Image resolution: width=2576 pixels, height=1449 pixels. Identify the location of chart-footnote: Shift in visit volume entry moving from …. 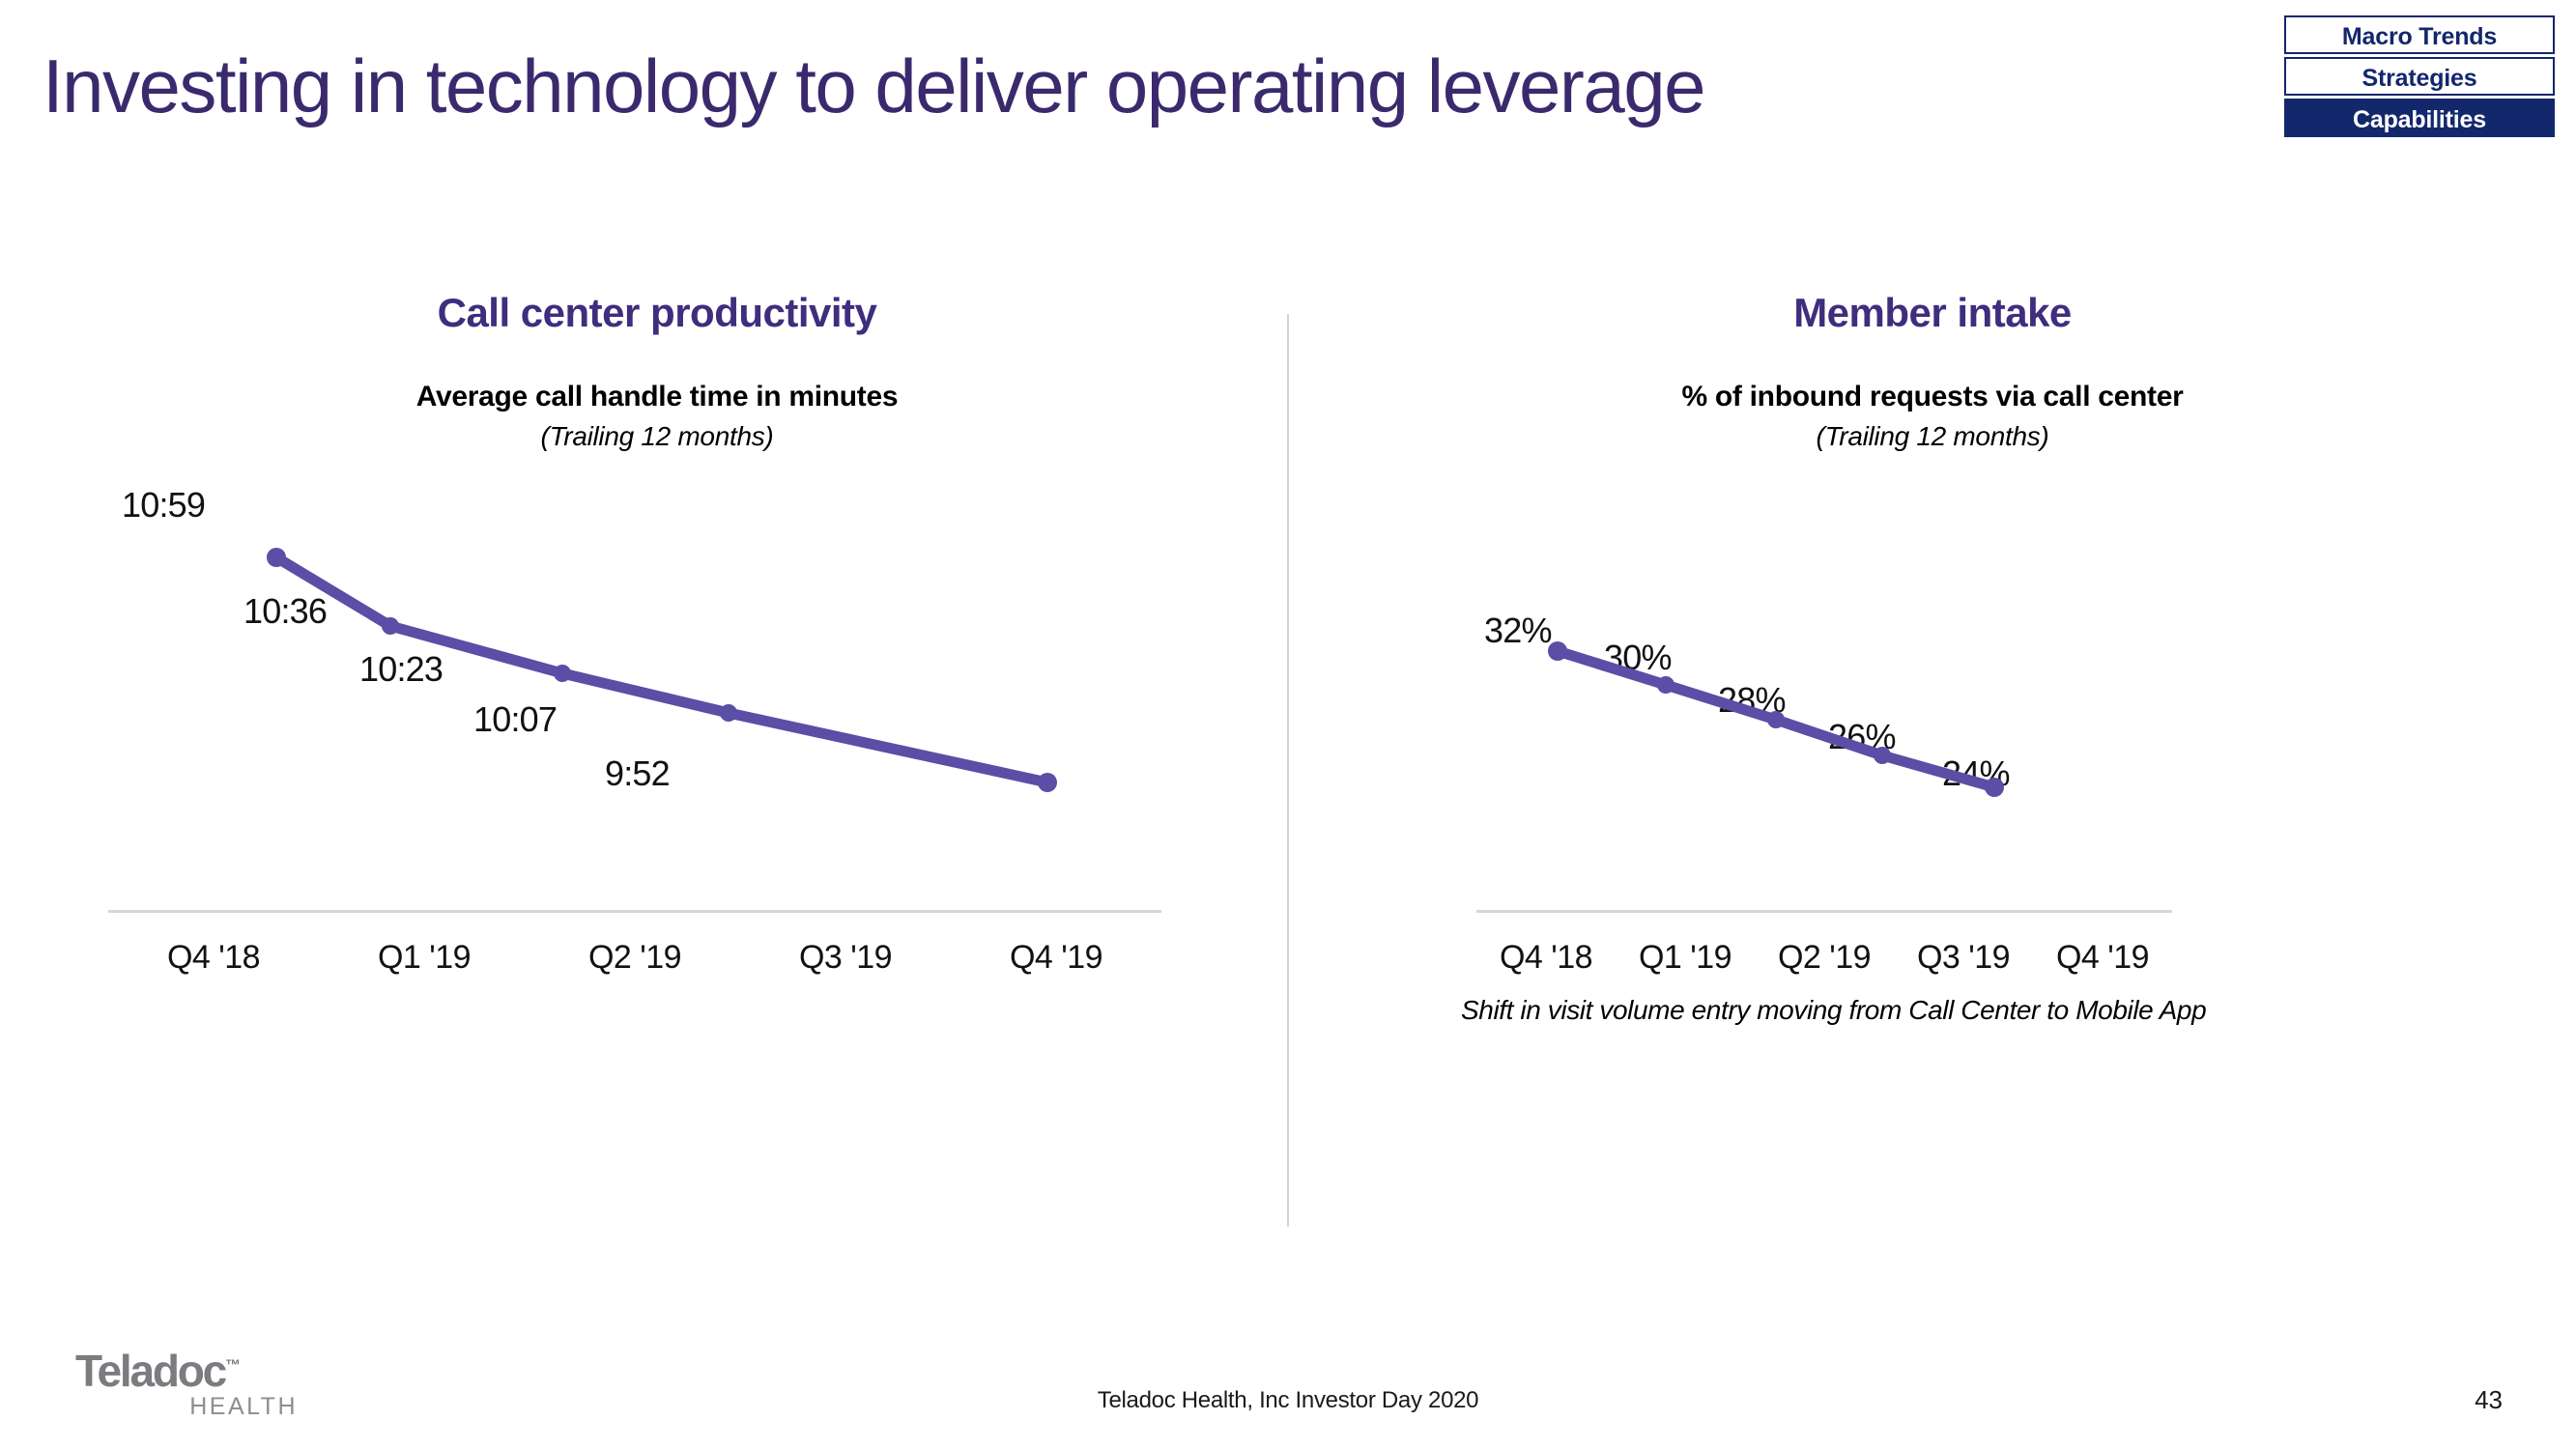
(1834, 1010).